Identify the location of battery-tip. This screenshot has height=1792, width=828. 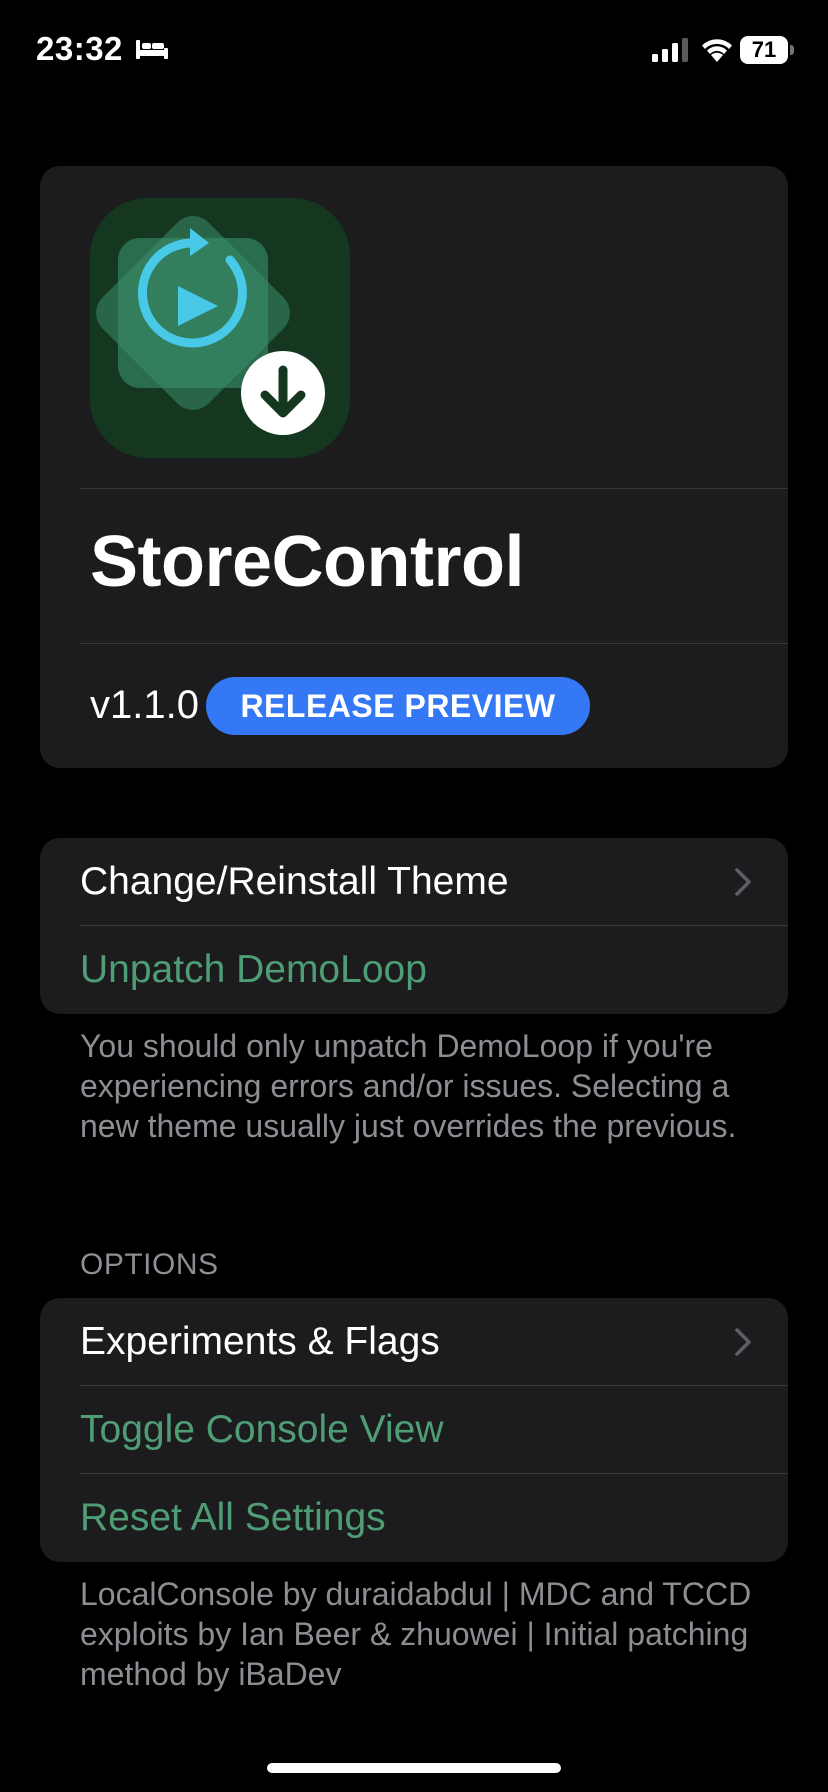
(792, 50).